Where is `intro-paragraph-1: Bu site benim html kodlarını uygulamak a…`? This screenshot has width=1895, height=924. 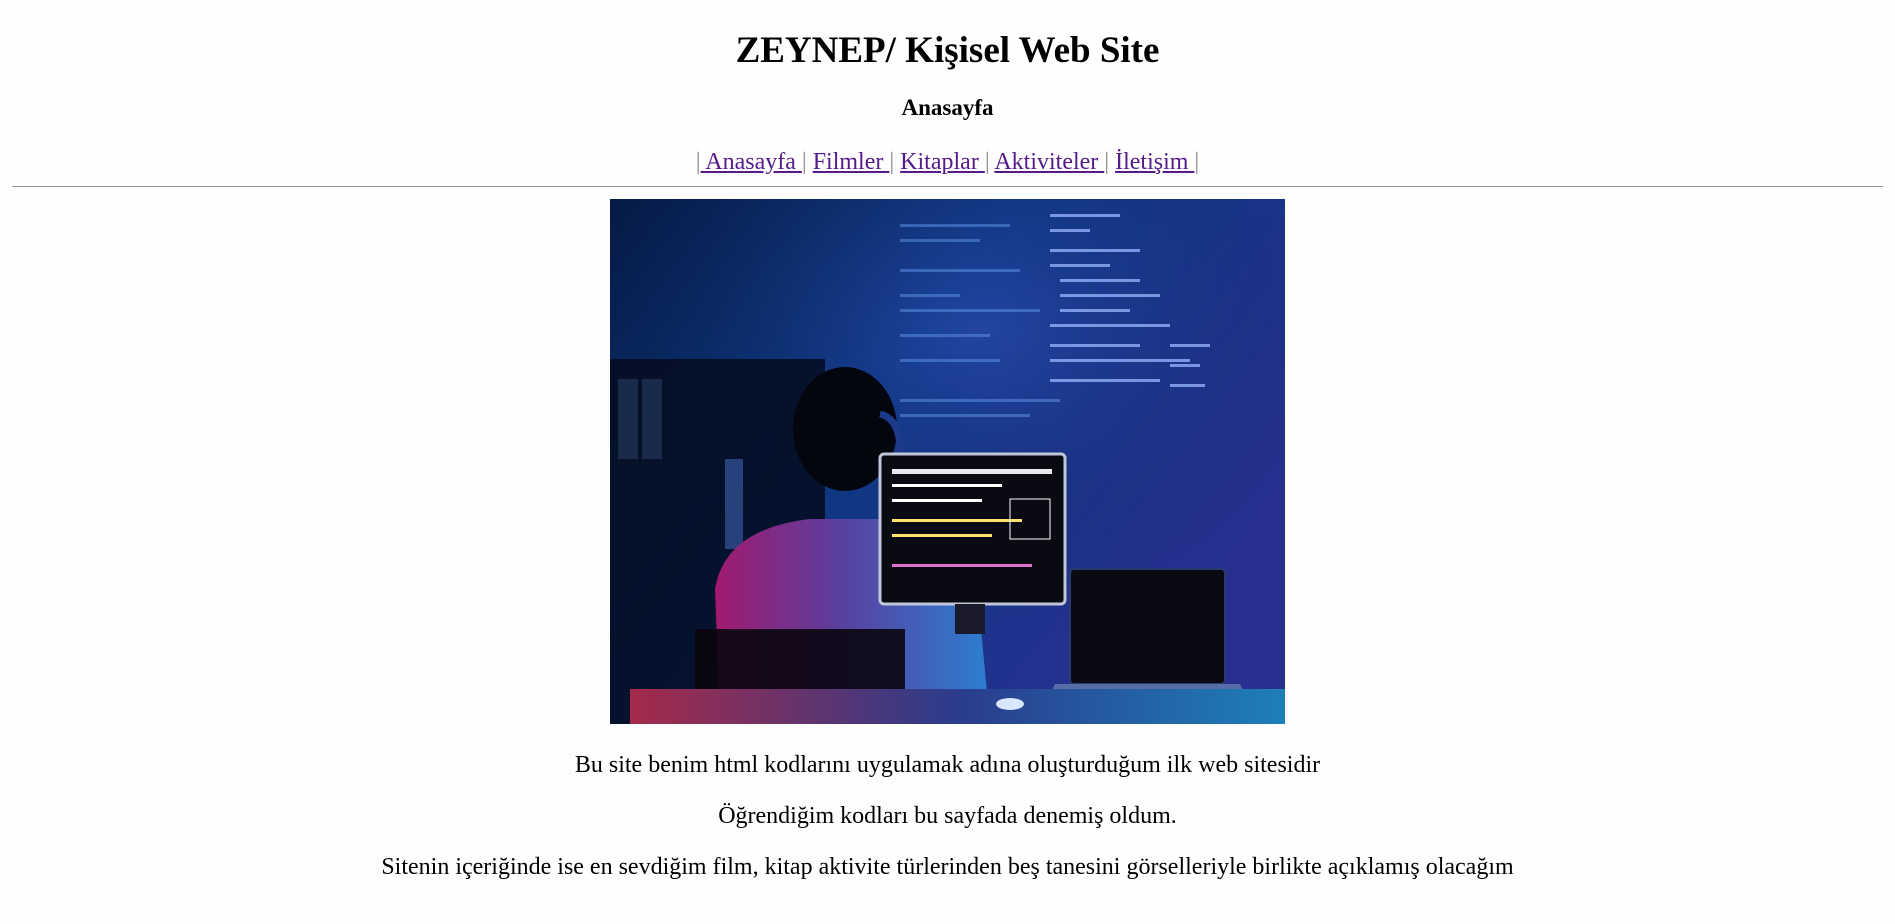
intro-paragraph-1: Bu site benim html kodlarını uygulamak a… is located at coordinates (947, 765).